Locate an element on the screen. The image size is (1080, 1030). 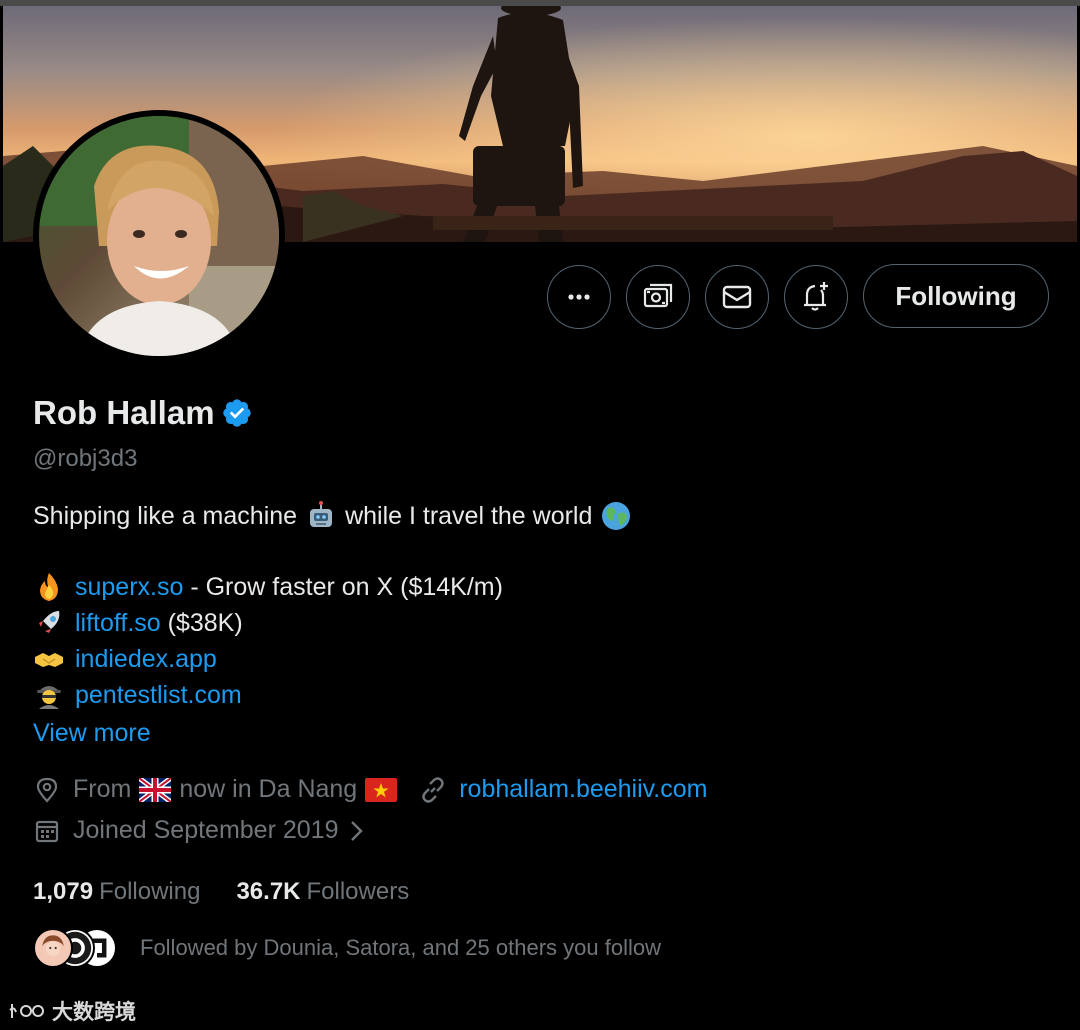
watermark: 大数跨境 is located at coordinates (72, 1011).